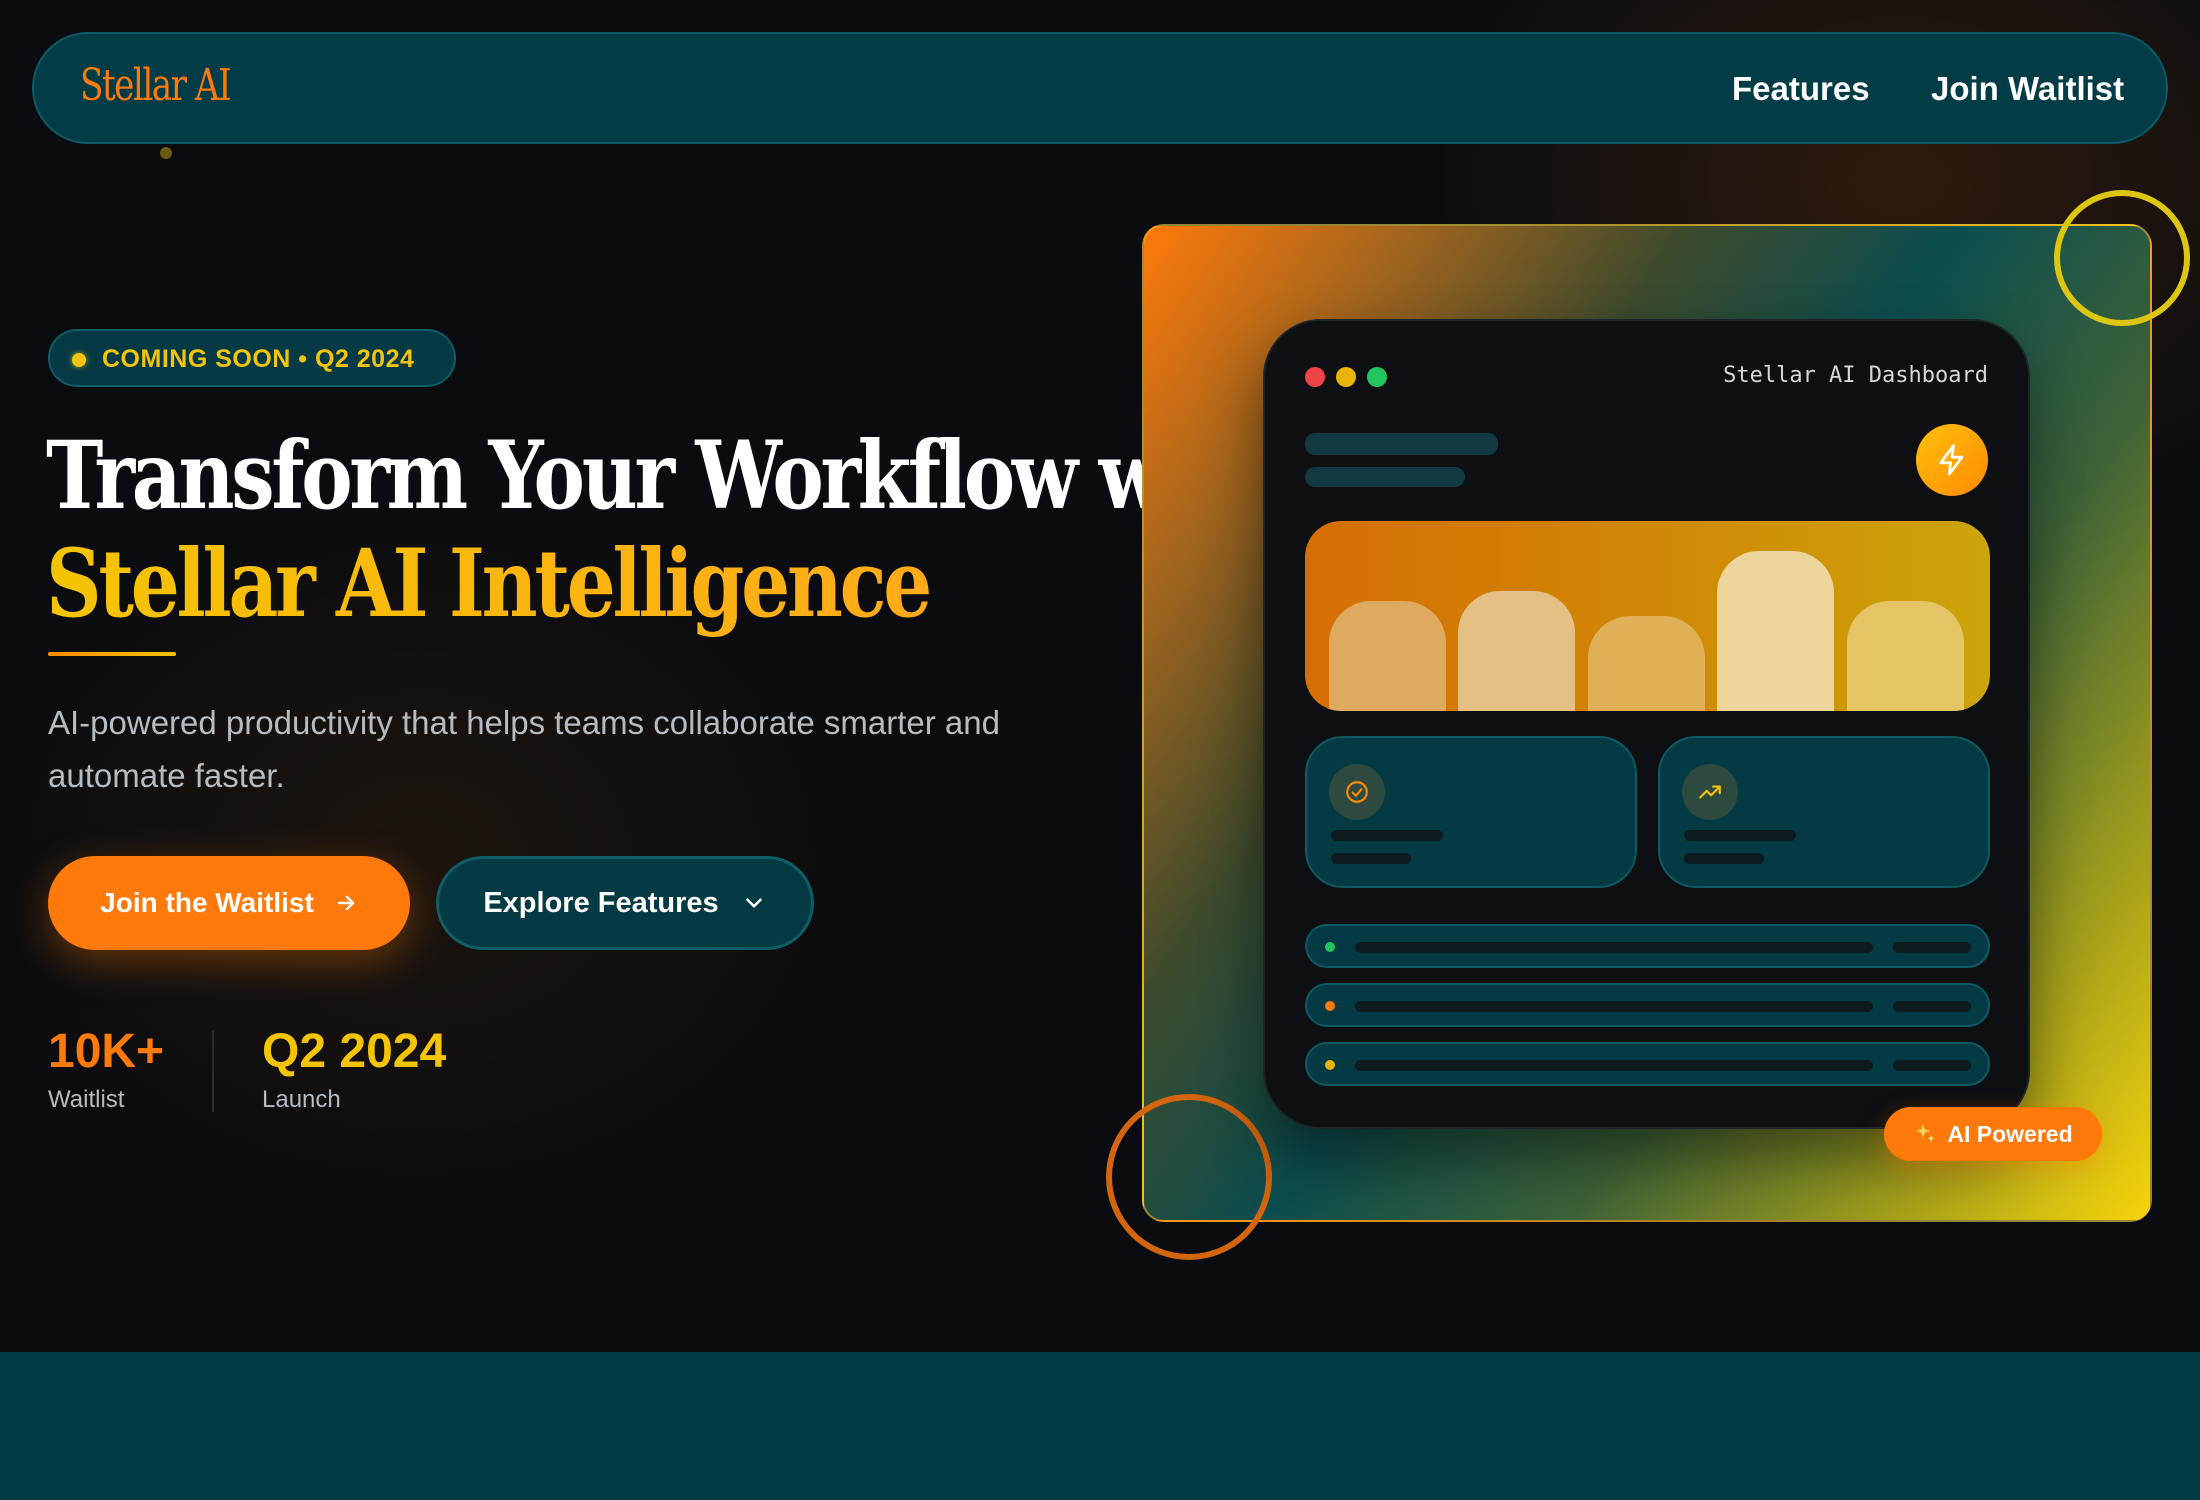 Image resolution: width=2200 pixels, height=1500 pixels. I want to click on check-circle-icon, so click(1357, 792).